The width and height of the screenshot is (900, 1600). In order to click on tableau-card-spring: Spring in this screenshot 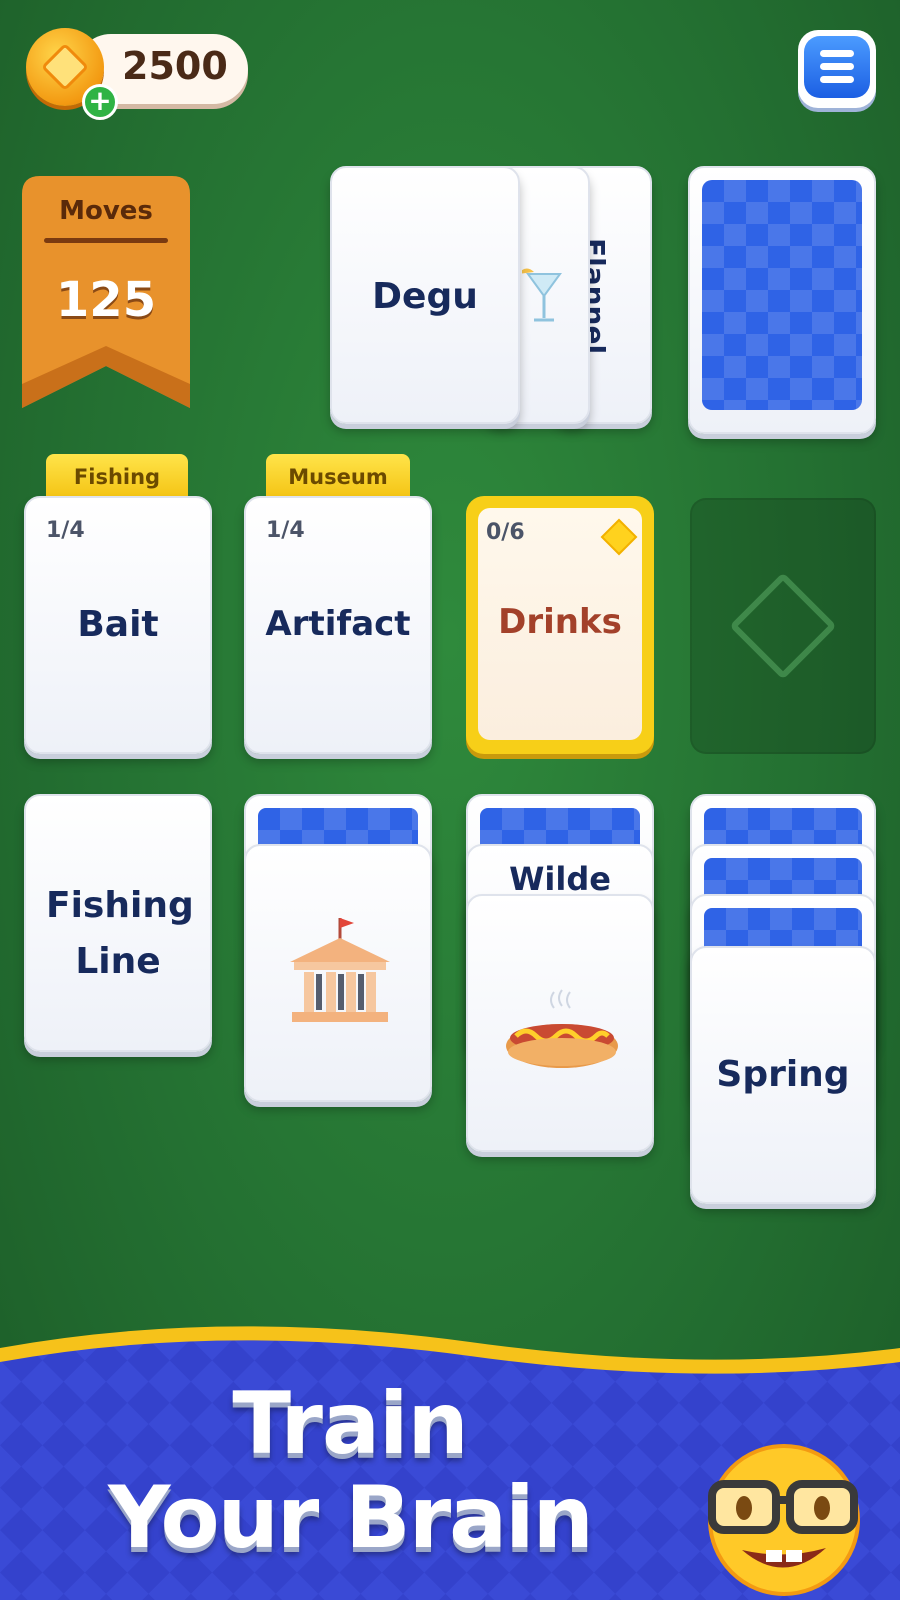, I will do `click(783, 1075)`.